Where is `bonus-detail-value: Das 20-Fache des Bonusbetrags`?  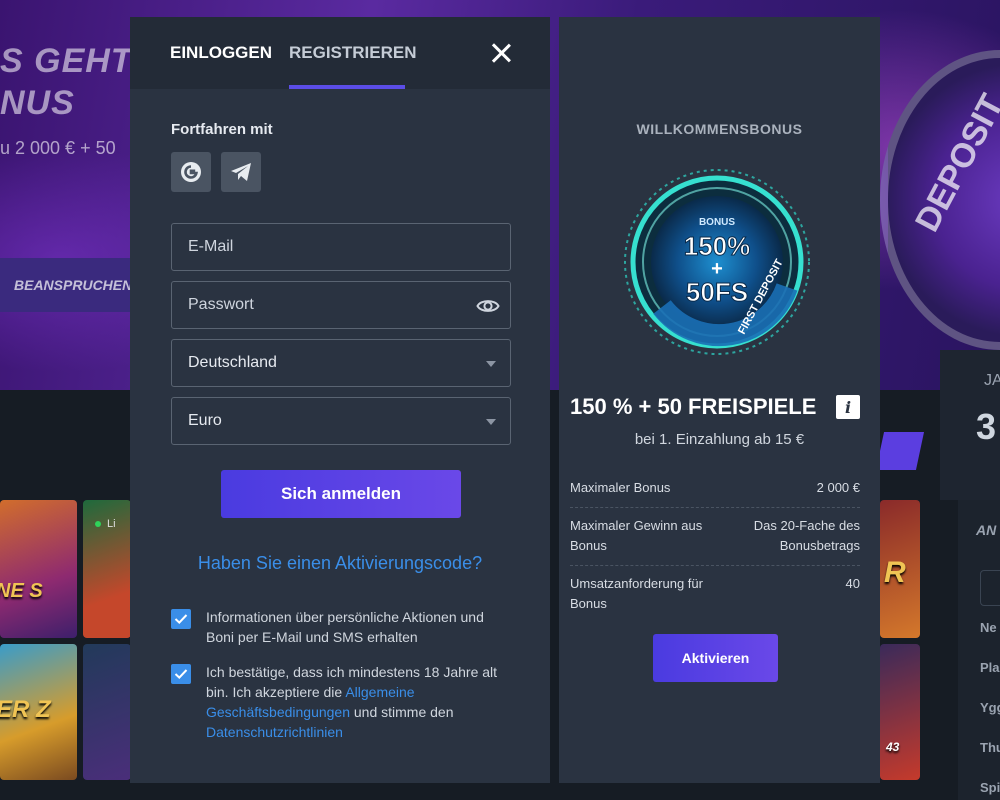 bonus-detail-value: Das 20-Fache des Bonusbetrags is located at coordinates (806, 535).